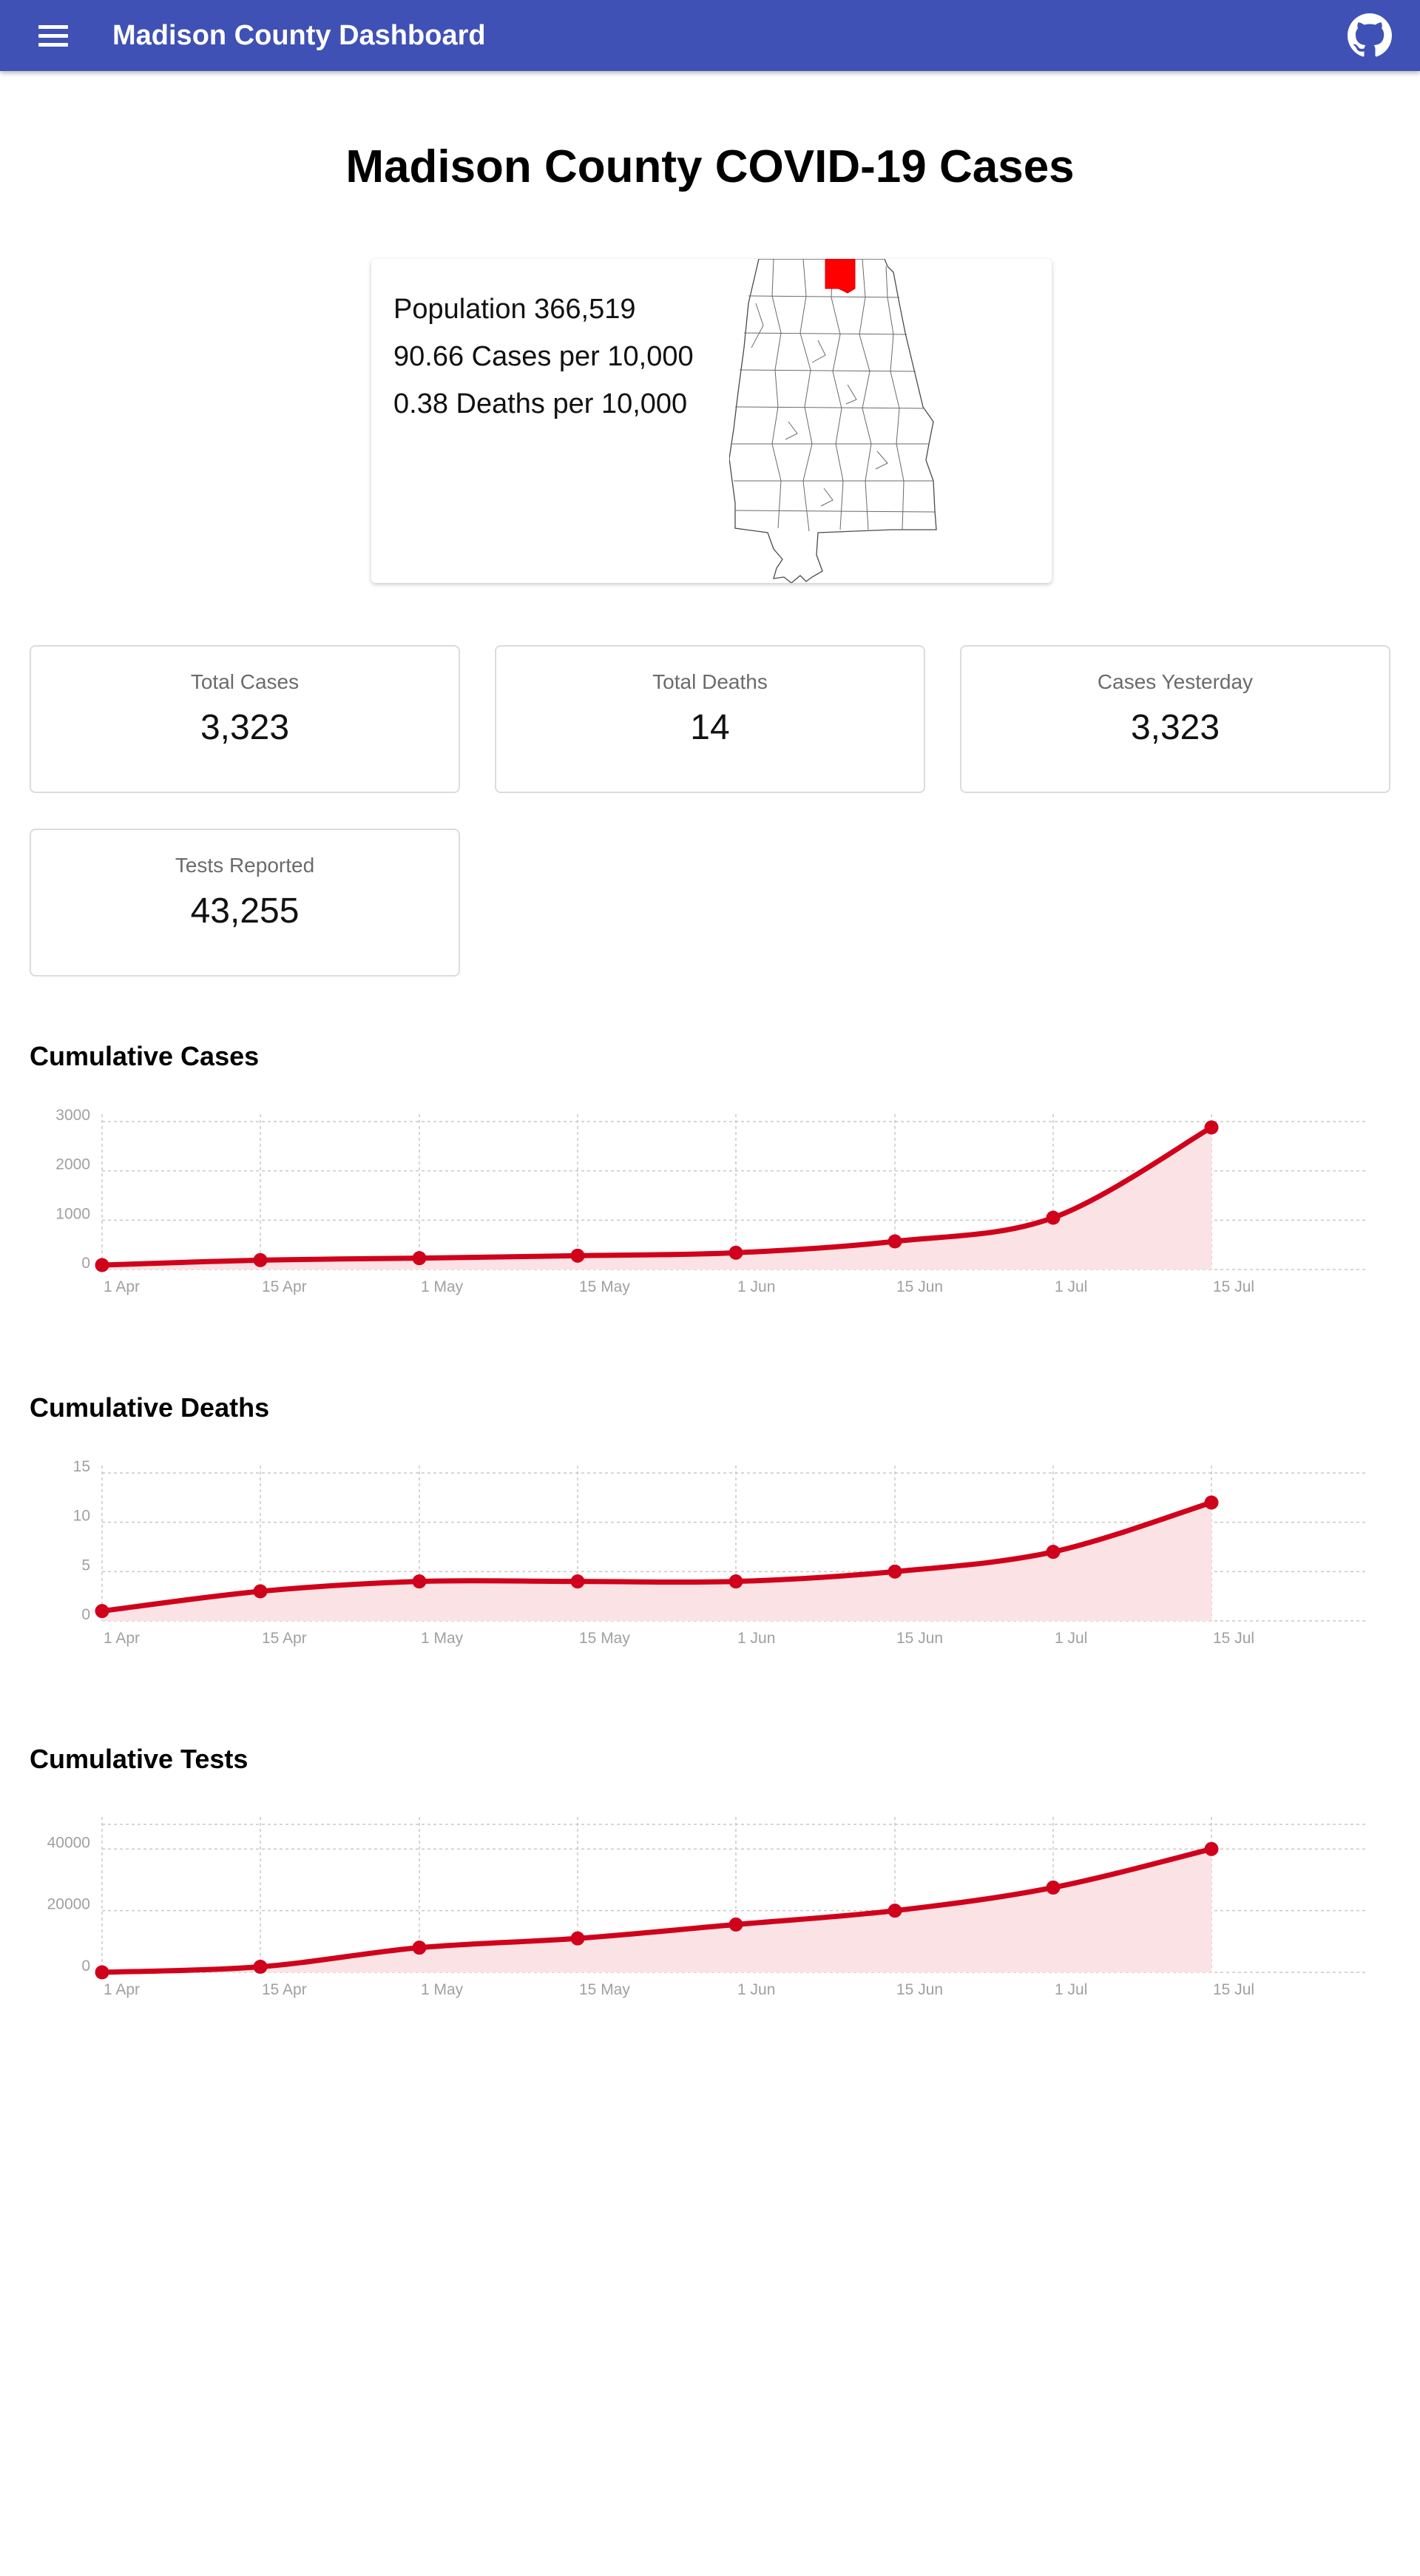 This screenshot has width=1420, height=2576. I want to click on stat-value: 14, so click(710, 727).